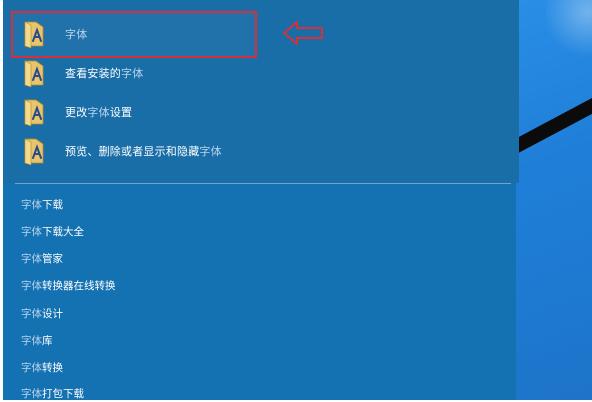 This screenshot has width=592, height=402. I want to click on result-label: 查看安装的字体, so click(104, 73).